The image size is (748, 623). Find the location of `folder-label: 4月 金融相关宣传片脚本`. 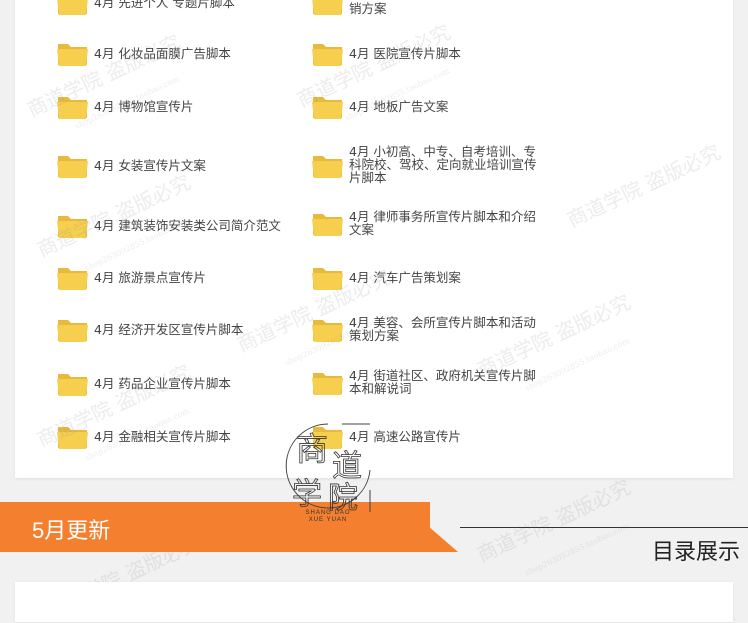

folder-label: 4月 金融相关宣传片脚本 is located at coordinates (162, 436).